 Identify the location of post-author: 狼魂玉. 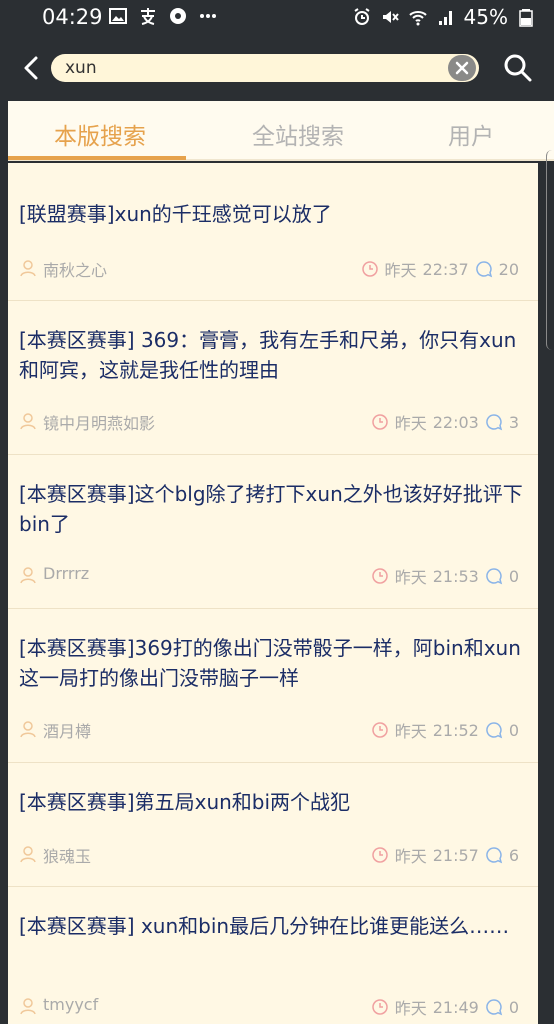
(67, 855).